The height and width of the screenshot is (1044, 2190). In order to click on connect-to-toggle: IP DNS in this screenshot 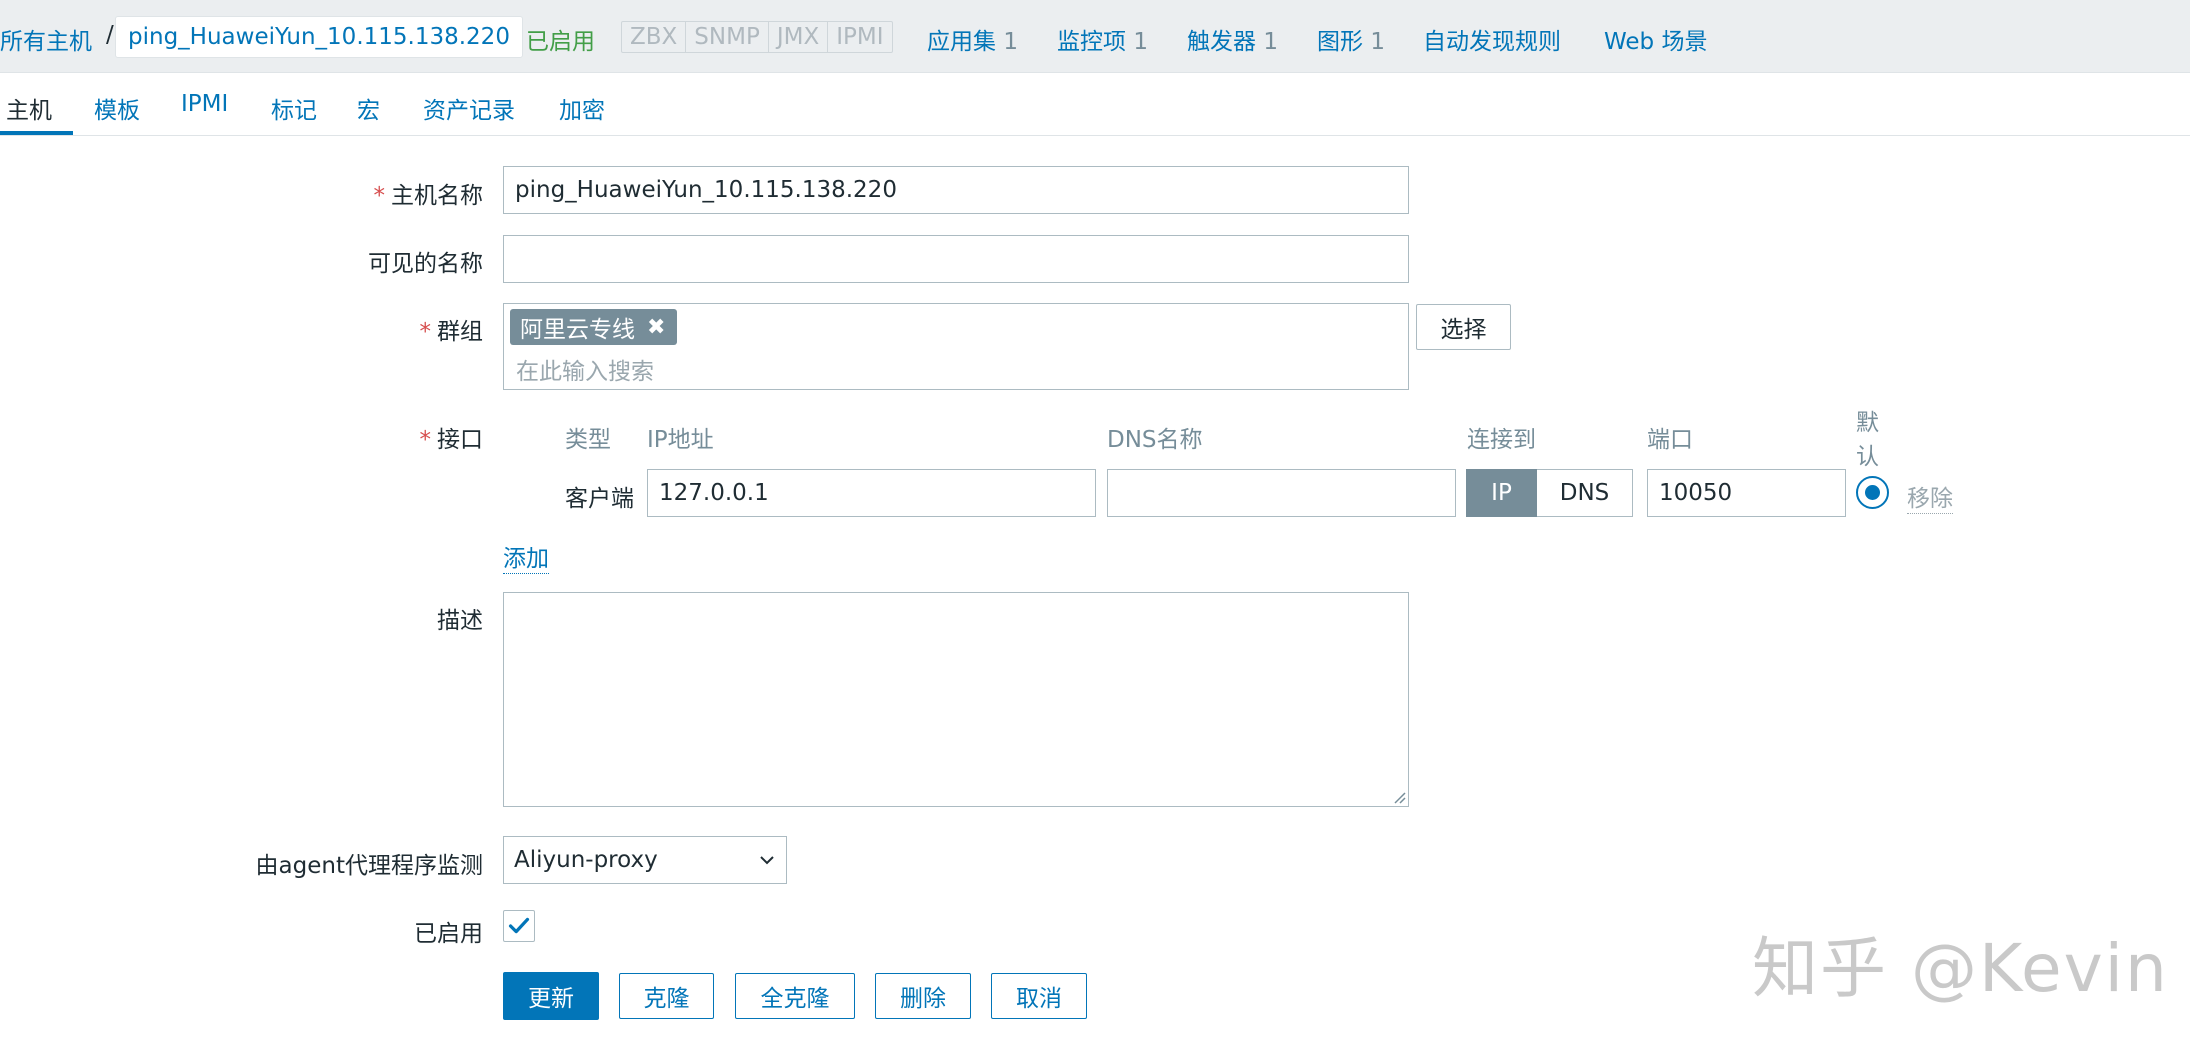, I will do `click(1549, 493)`.